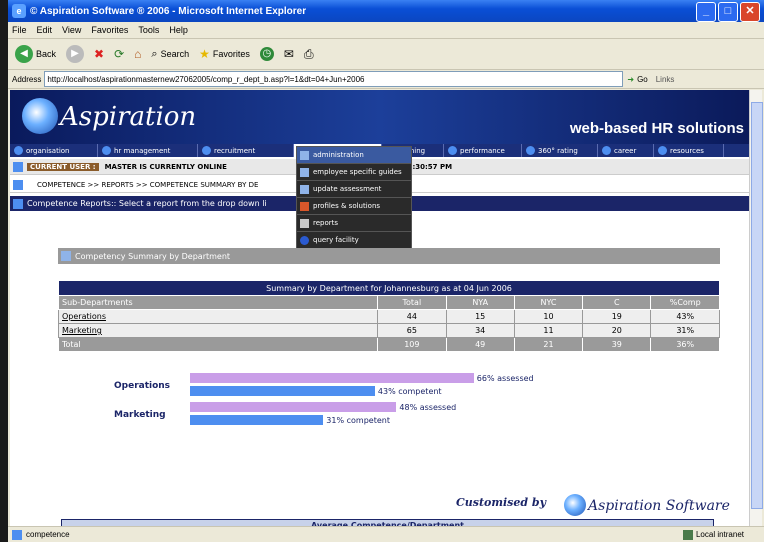 The image size is (764, 542). I want to click on col-header: C, so click(617, 302).